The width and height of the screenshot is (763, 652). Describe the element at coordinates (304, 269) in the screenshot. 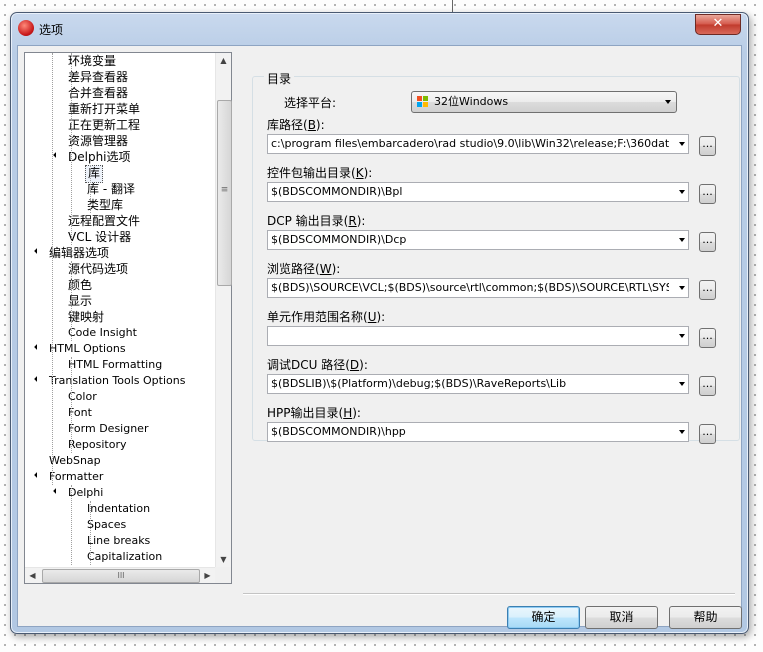

I see `path-field-label: 浏览路径(W):` at that location.